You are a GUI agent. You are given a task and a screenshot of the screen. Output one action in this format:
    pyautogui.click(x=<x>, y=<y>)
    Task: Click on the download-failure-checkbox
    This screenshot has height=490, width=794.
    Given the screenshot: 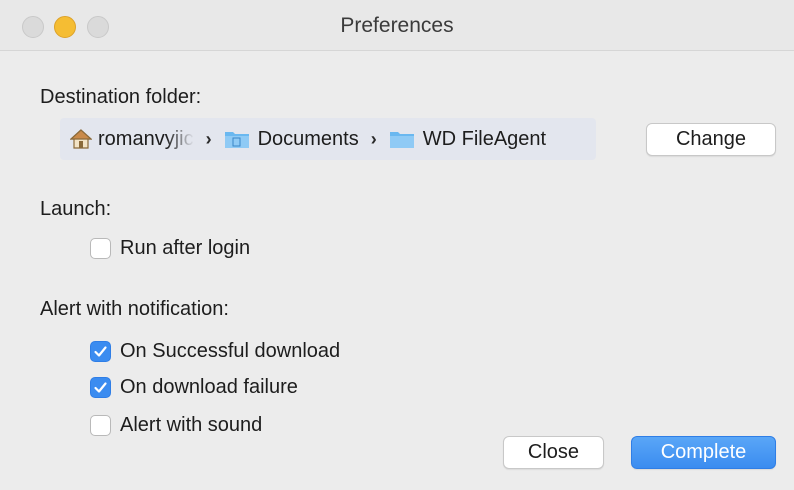 What is the action you would take?
    pyautogui.click(x=100, y=387)
    